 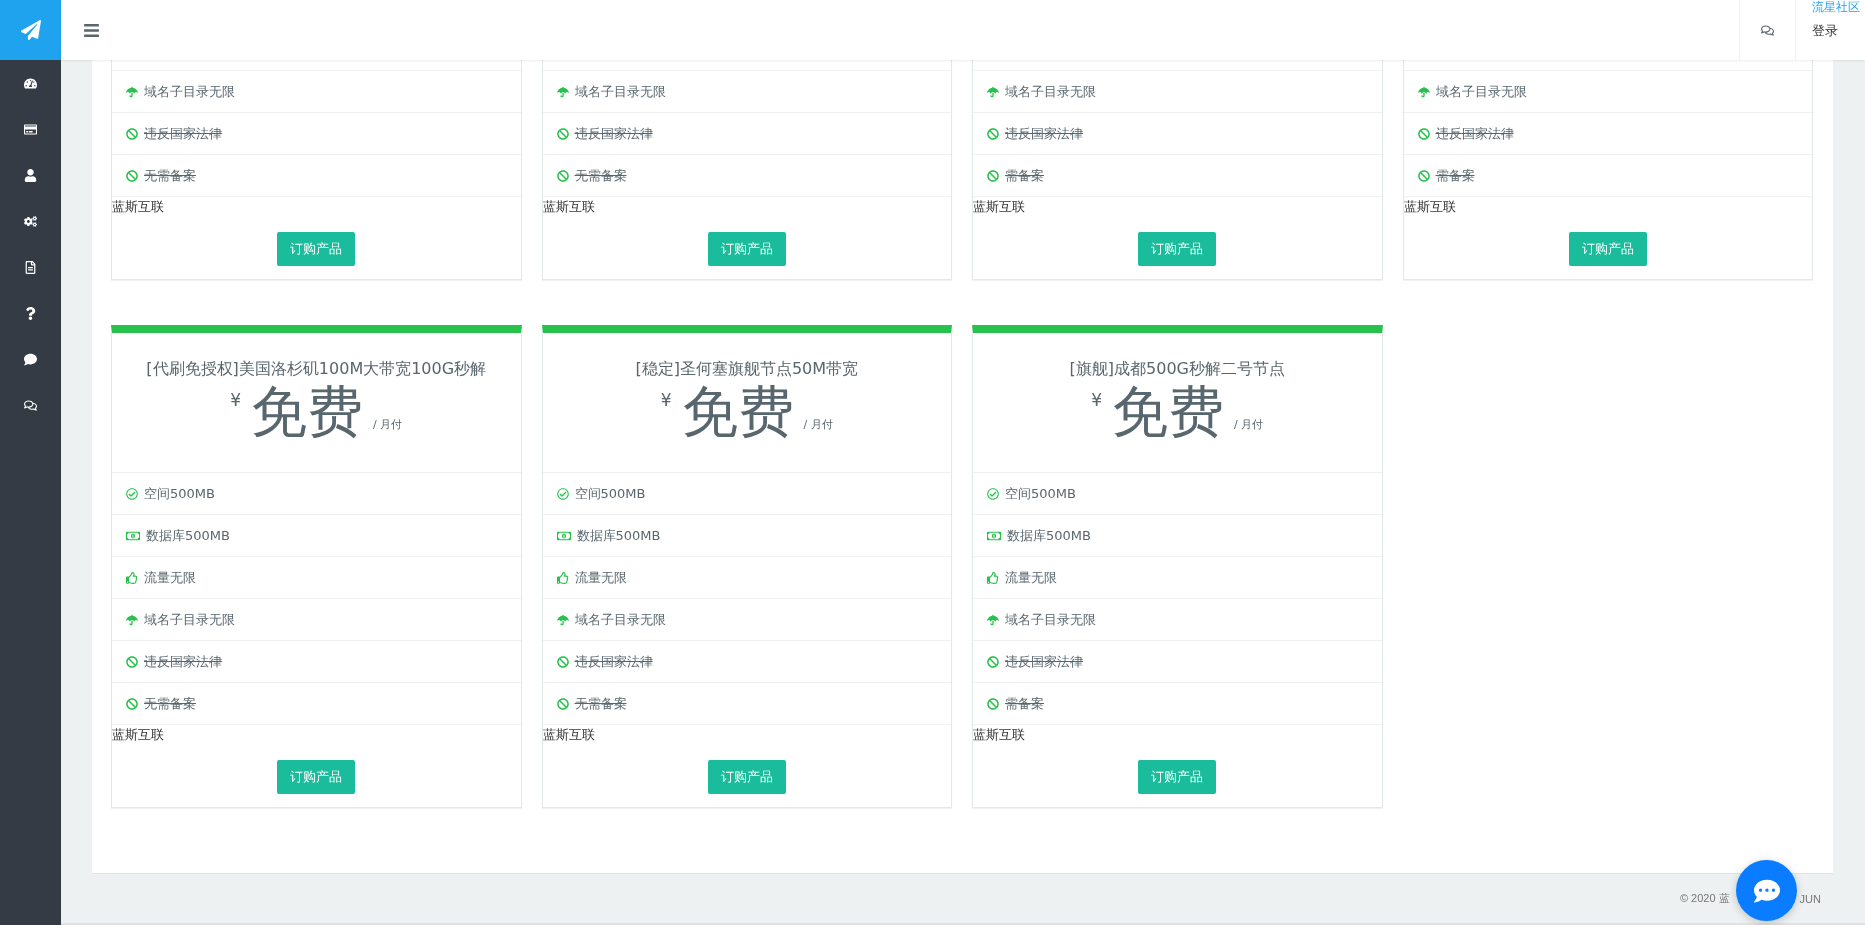 I want to click on logo-tile, so click(x=30, y=30).